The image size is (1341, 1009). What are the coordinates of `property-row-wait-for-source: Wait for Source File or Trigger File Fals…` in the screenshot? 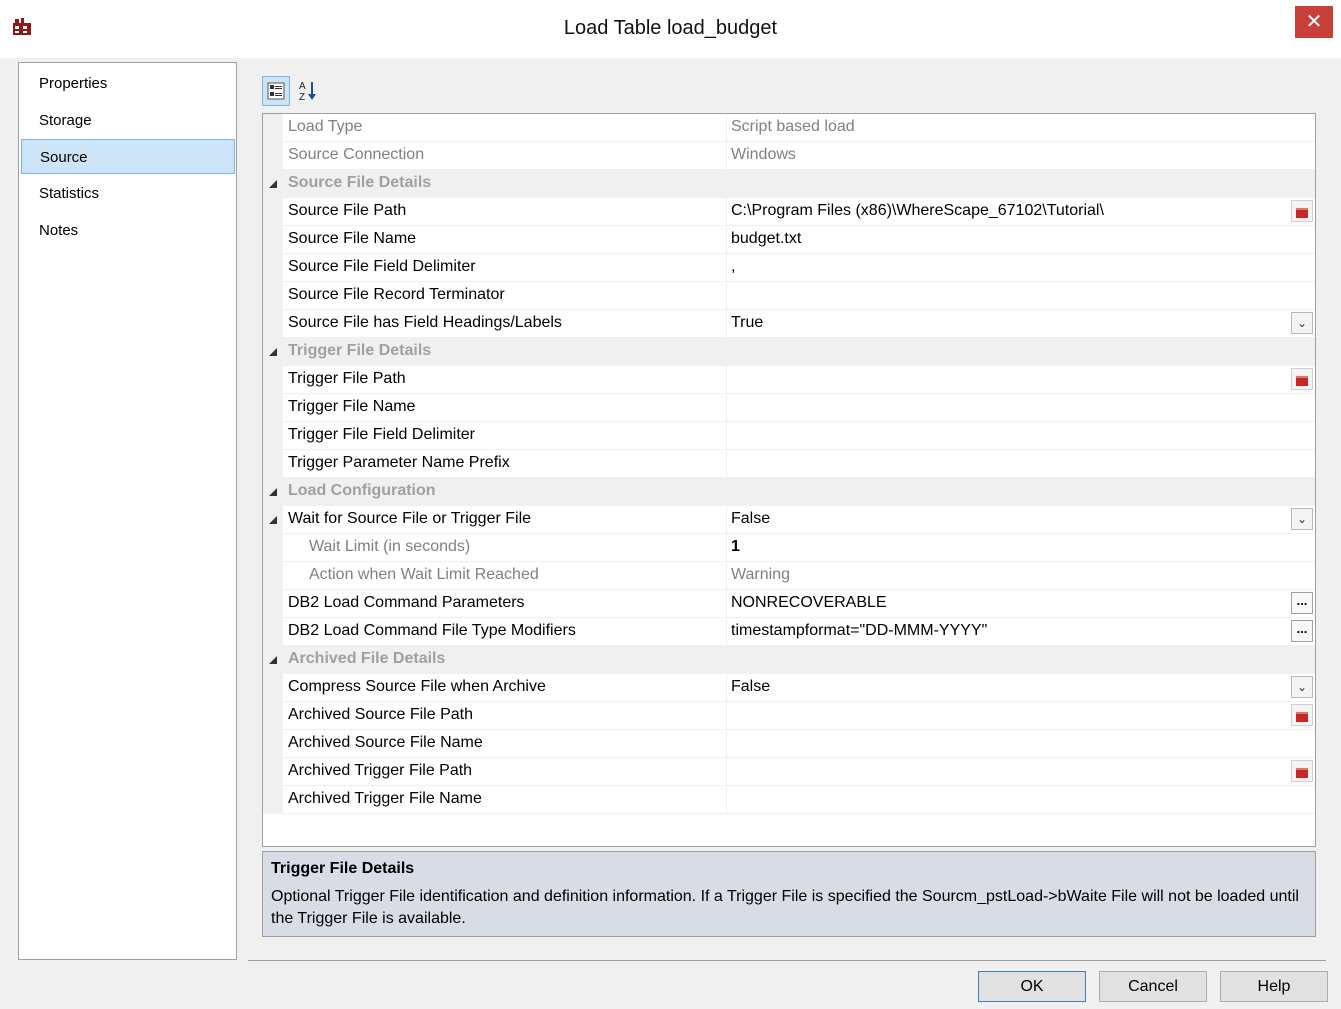 It's located at (789, 520).